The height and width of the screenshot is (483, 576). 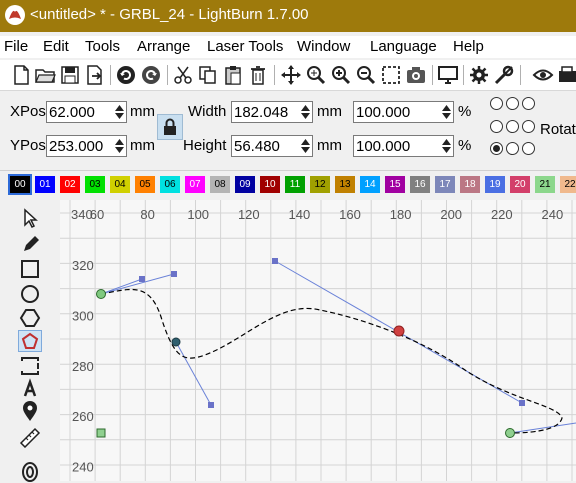 What do you see at coordinates (30, 341) in the screenshot?
I see `edit-nodes-tool` at bounding box center [30, 341].